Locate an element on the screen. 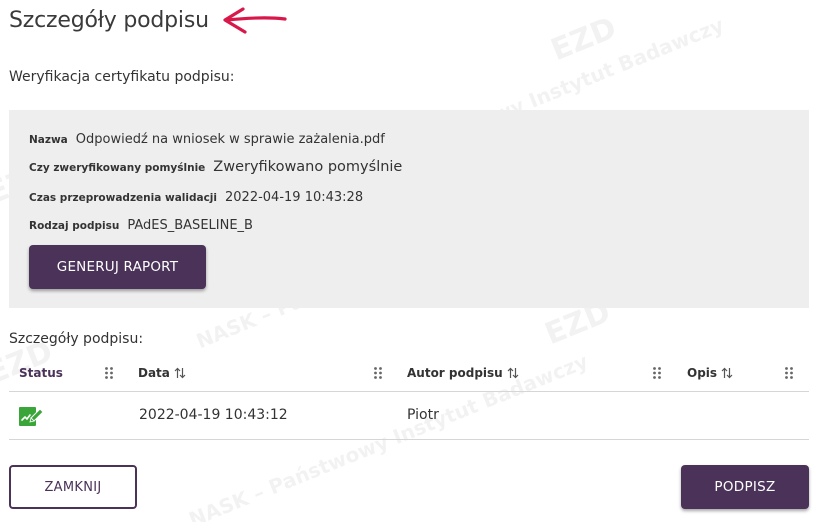  table-row: 2022-04-19 10:43:12 Piotr is located at coordinates (409, 416).